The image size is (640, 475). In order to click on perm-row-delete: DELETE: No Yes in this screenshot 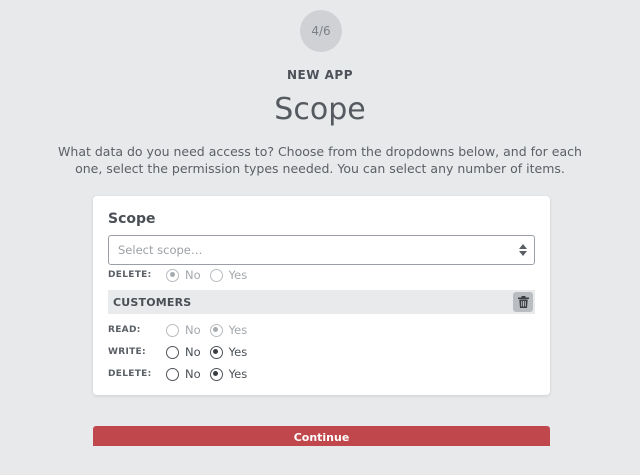, I will do `click(182, 374)`.